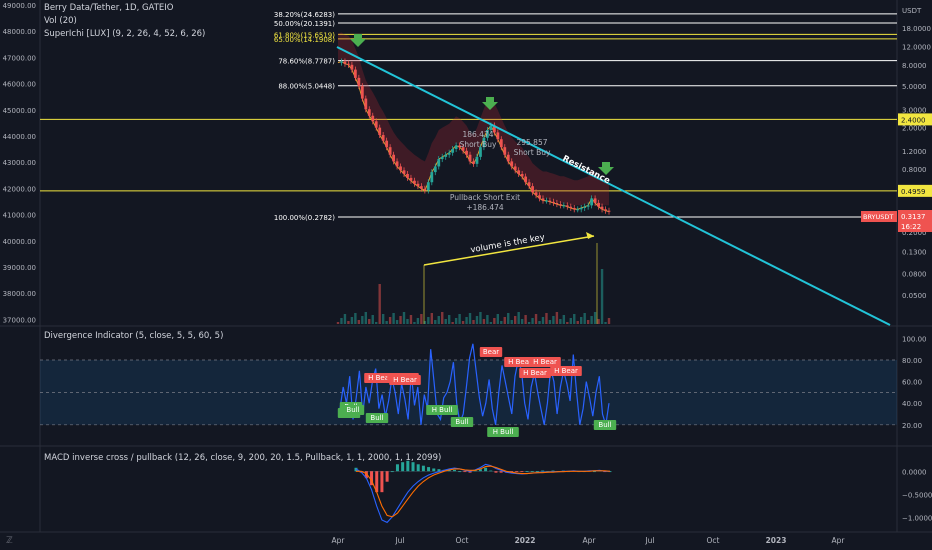  I want to click on right-axis-tick: 0.8000, so click(914, 170).